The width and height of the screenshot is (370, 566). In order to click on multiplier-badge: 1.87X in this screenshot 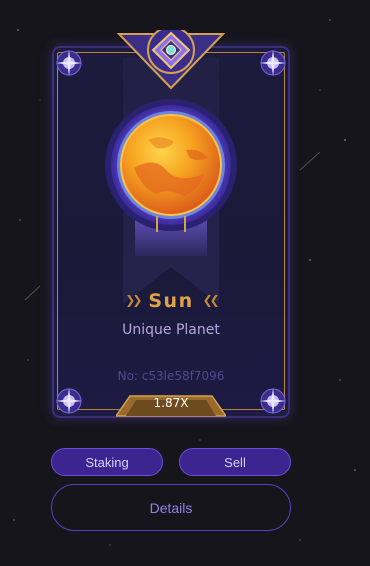, I will do `click(171, 404)`.